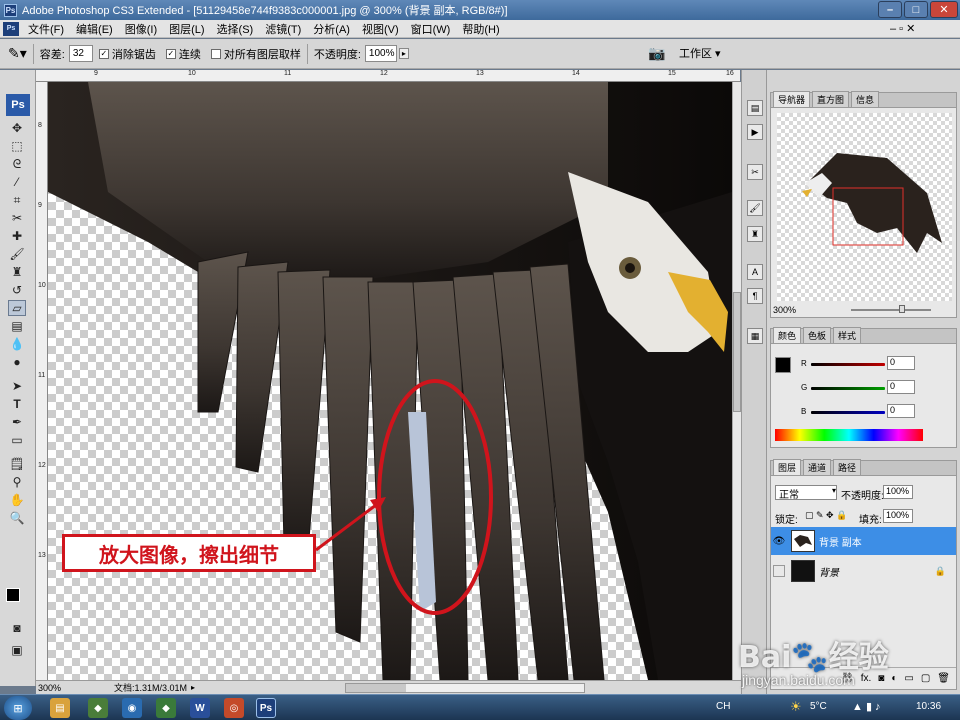 Image resolution: width=960 pixels, height=720 pixels. Describe the element at coordinates (17, 128) in the screenshot. I see `move-tool-icon: ✥` at that location.